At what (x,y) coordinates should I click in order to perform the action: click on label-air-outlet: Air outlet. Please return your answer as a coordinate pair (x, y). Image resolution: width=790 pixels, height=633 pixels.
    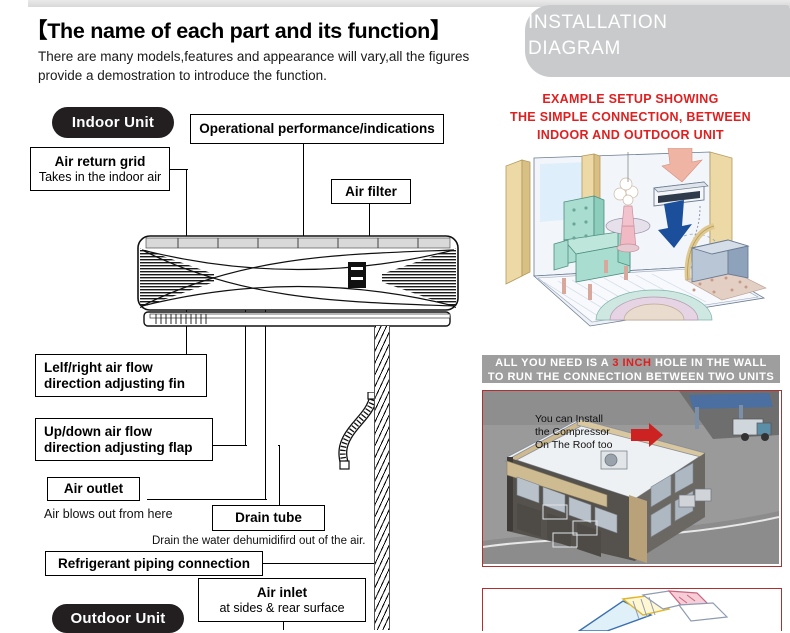
    Looking at the image, I should click on (93, 489).